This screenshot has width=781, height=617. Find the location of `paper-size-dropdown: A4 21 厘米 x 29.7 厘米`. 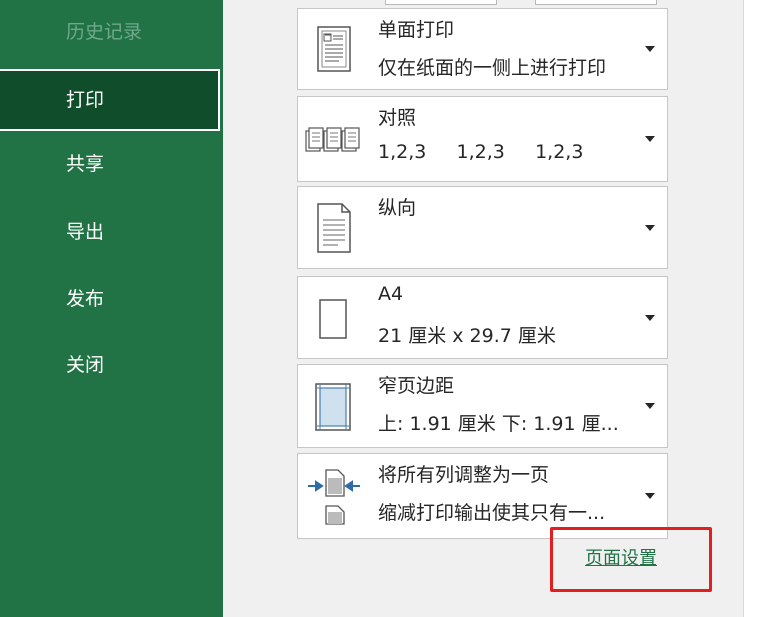

paper-size-dropdown: A4 21 厘米 x 29.7 厘米 is located at coordinates (482, 317).